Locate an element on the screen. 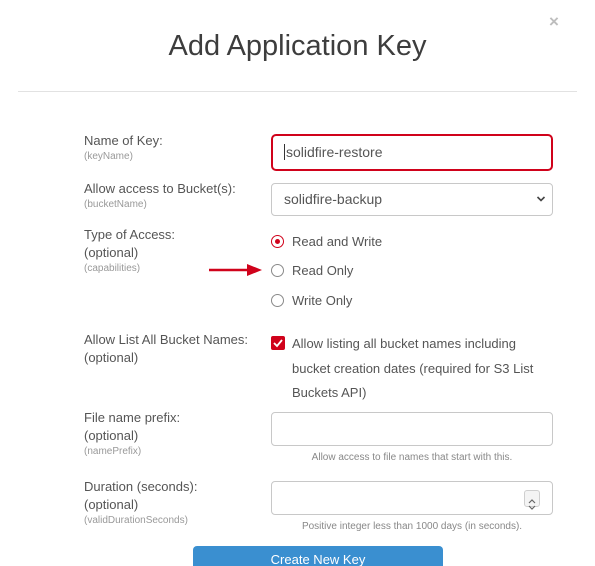 The height and width of the screenshot is (566, 595). access-label-text: Type of Access: is located at coordinates (130, 234).